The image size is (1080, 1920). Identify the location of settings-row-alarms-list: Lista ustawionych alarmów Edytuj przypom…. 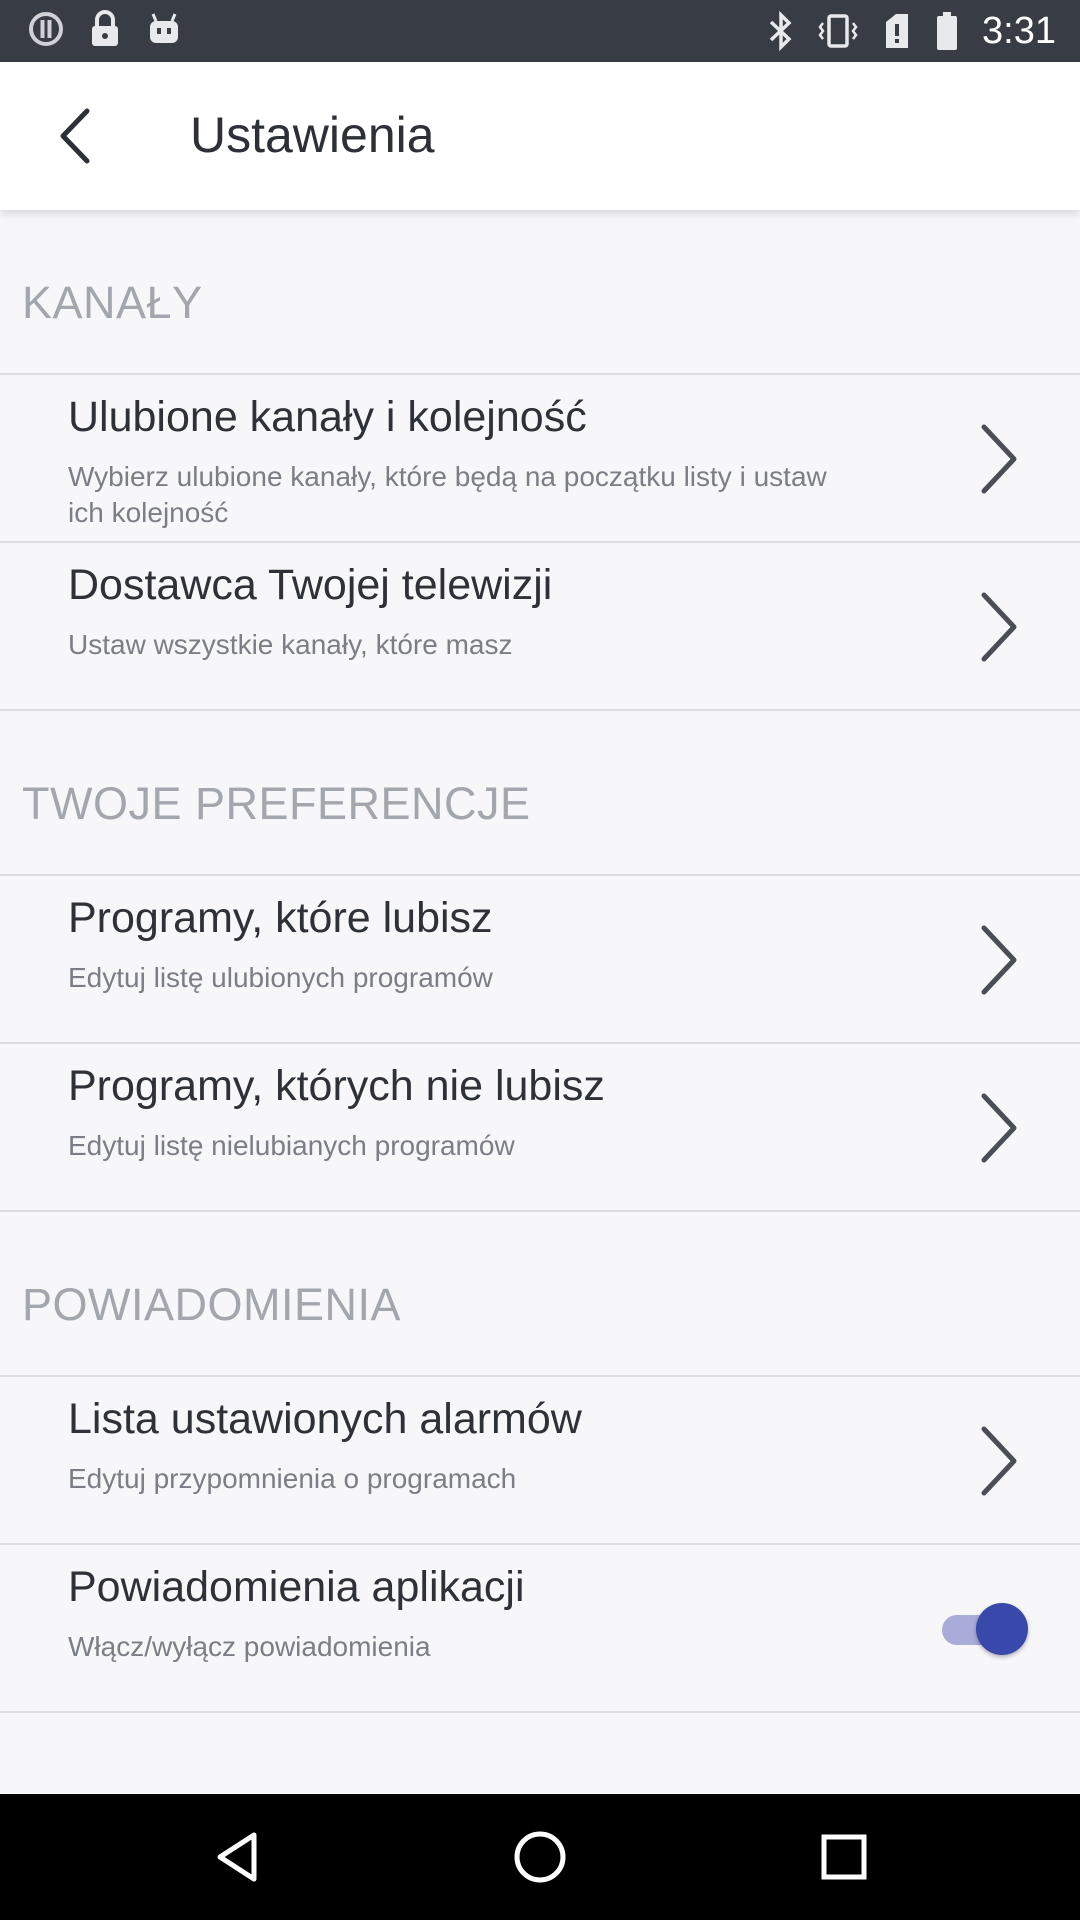
(540, 1461).